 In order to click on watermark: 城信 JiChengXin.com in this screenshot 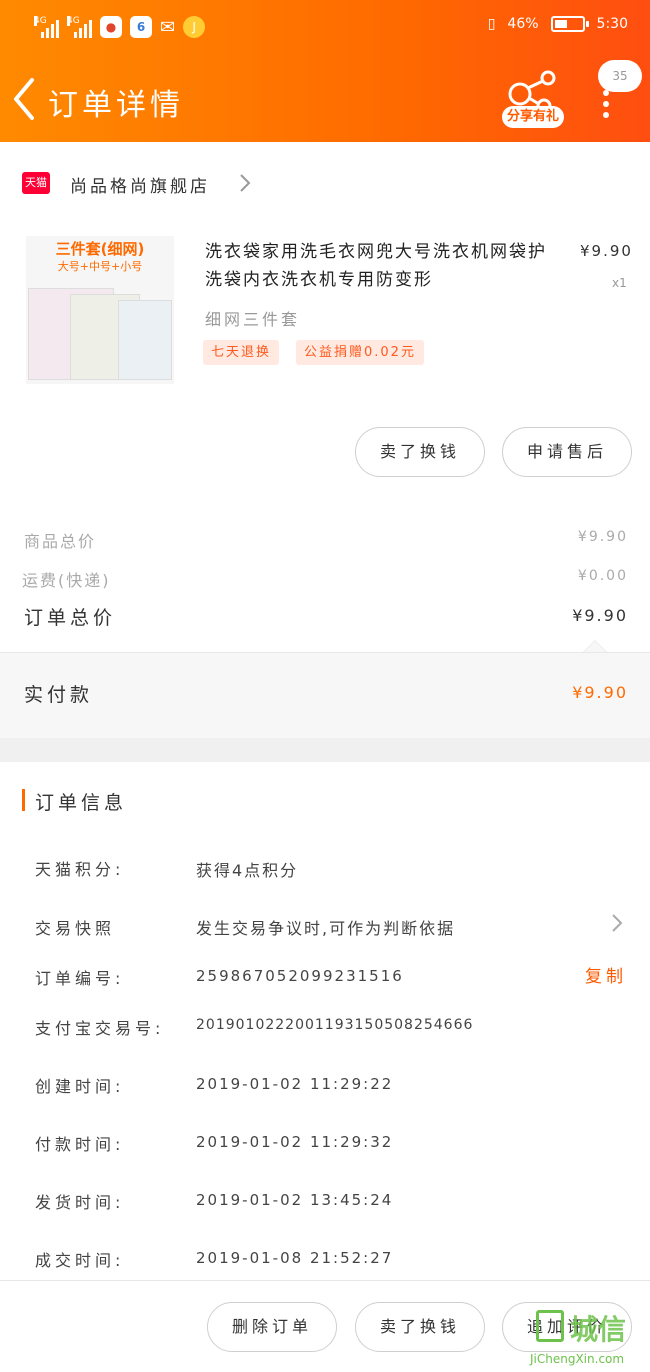, I will do `click(590, 1340)`.